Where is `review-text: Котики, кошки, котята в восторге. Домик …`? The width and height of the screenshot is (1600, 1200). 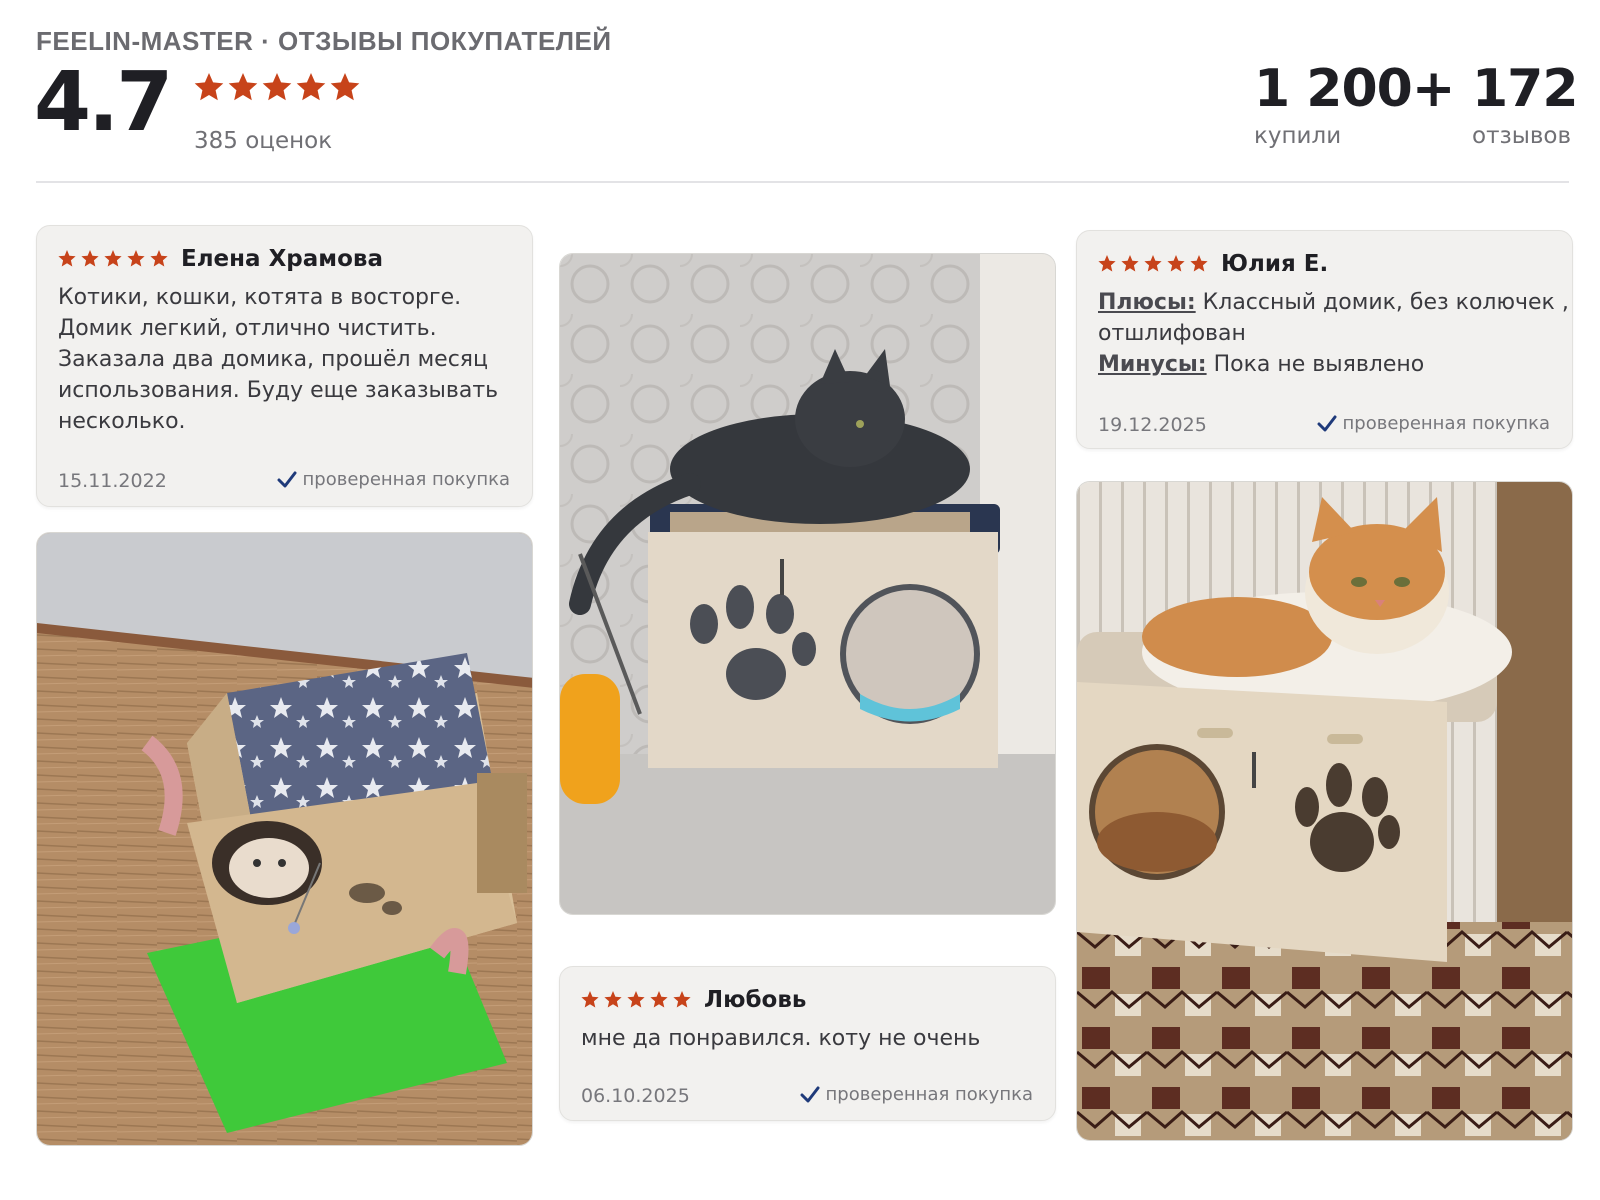
review-text: Котики, кошки, котята в восторге. Домик … is located at coordinates (278, 359).